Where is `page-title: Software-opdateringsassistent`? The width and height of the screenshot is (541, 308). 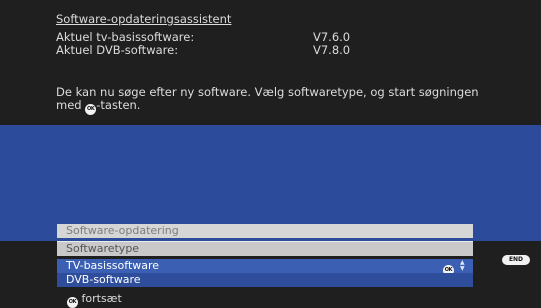
page-title: Software-opdateringsassistent is located at coordinates (144, 19).